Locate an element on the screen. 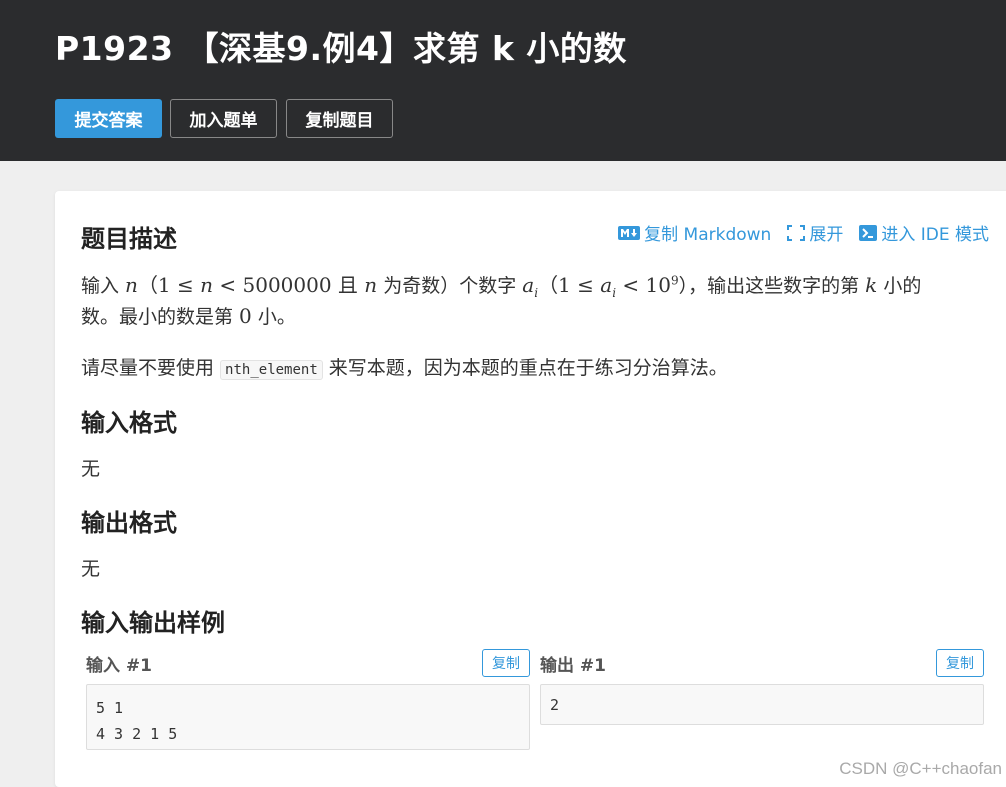 The height and width of the screenshot is (787, 1006). add-to-list-button: 加入题单 is located at coordinates (223, 118).